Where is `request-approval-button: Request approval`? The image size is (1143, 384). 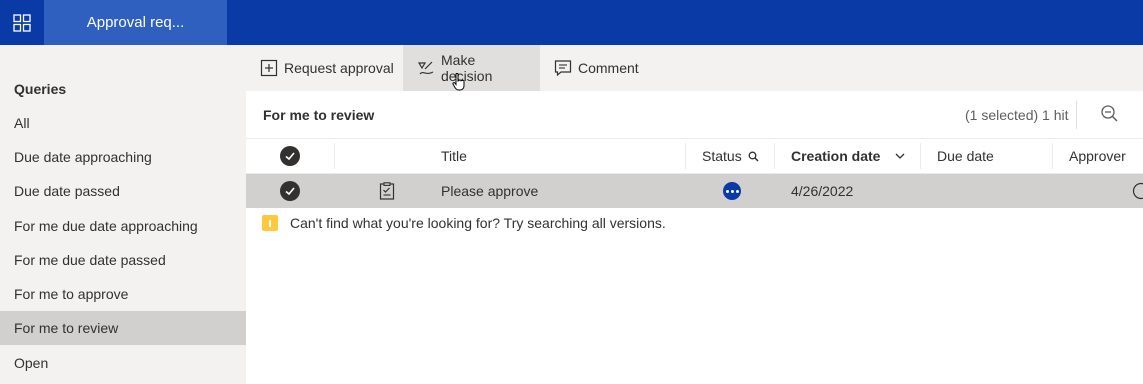 request-approval-button: Request approval is located at coordinates (327, 68).